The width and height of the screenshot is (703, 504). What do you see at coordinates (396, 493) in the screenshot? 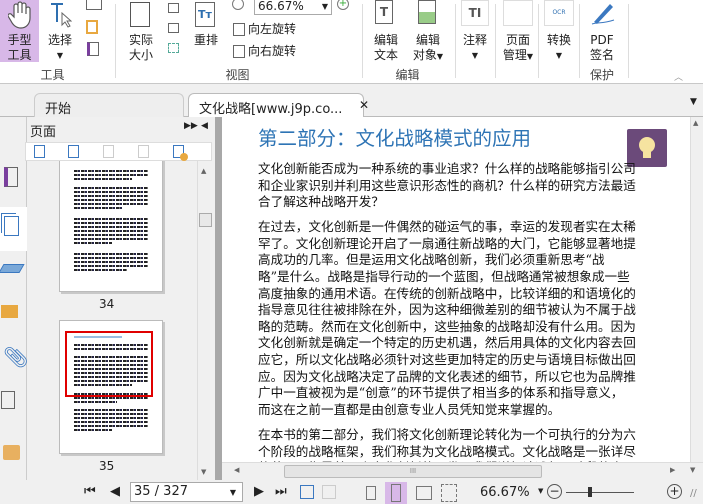
I see `continuous-page-icon` at bounding box center [396, 493].